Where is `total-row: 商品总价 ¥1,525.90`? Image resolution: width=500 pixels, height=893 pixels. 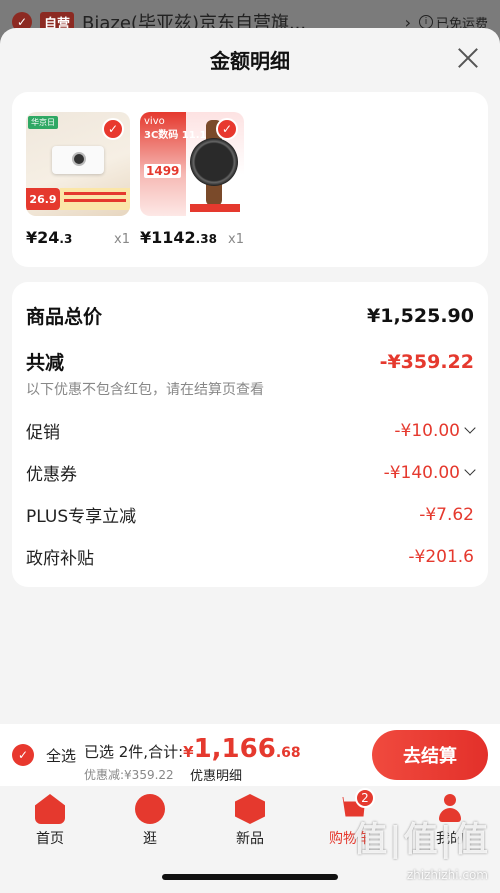 total-row: 商品总价 ¥1,525.90 is located at coordinates (250, 315).